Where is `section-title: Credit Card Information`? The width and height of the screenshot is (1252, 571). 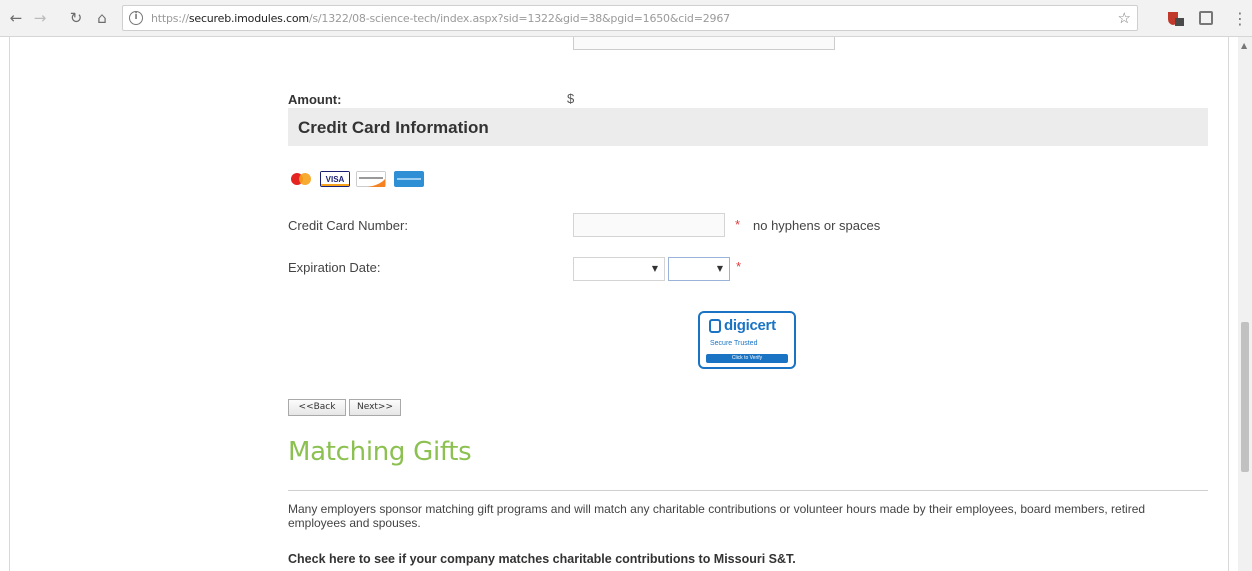
section-title: Credit Card Information is located at coordinates (393, 127).